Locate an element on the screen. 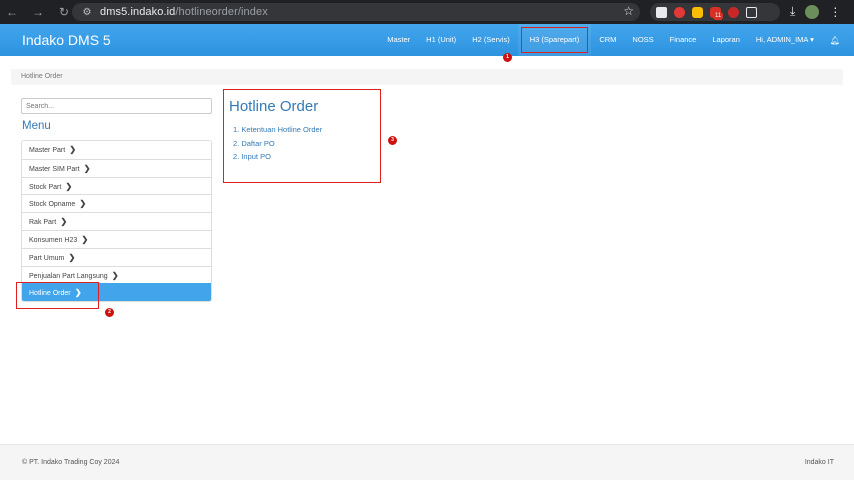 This screenshot has width=854, height=480. sidebar-item-label: Rak Part is located at coordinates (43, 223).